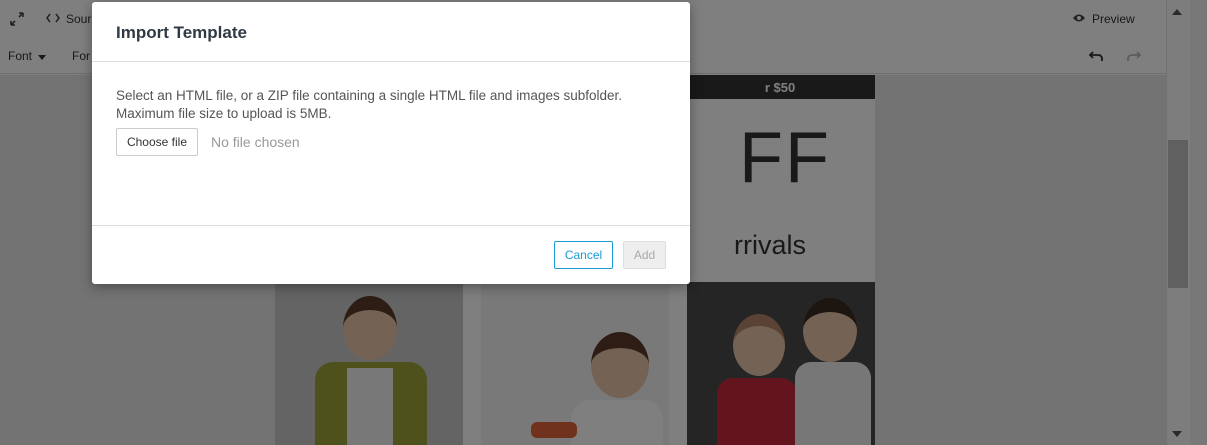 Image resolution: width=1207 pixels, height=445 pixels. What do you see at coordinates (157, 142) in the screenshot?
I see `choose-file-button: Choose file` at bounding box center [157, 142].